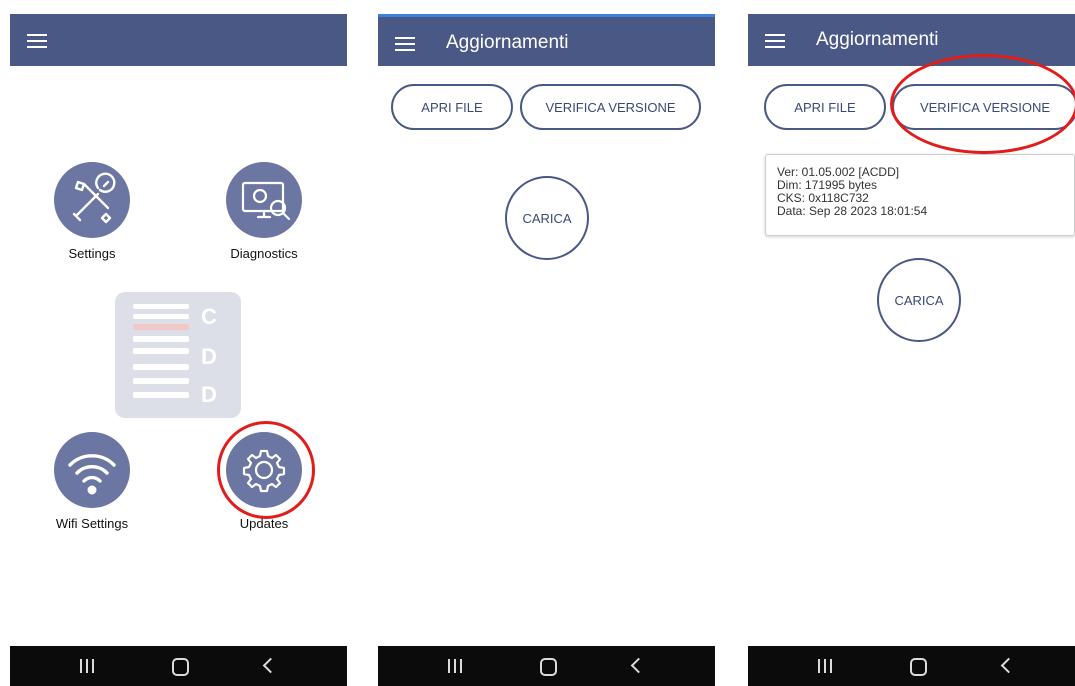 The height and width of the screenshot is (686, 1075). Describe the element at coordinates (264, 253) in the screenshot. I see `diagnostics-label: Diagnostics` at that location.